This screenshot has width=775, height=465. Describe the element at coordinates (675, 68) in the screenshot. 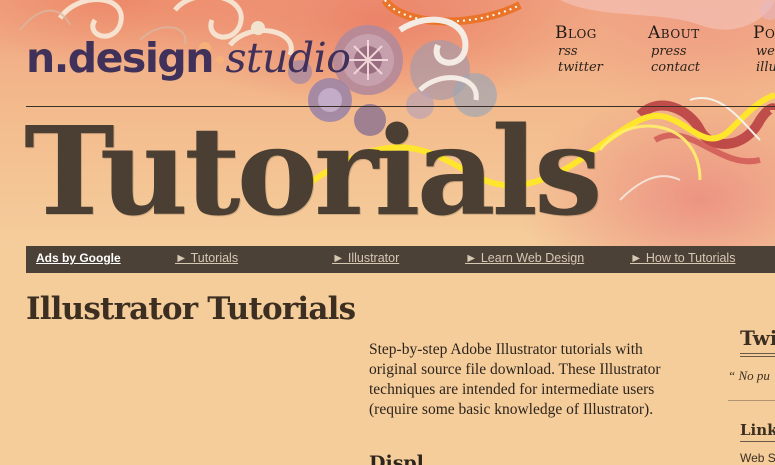

I see `nav-sub-contact: contact` at that location.